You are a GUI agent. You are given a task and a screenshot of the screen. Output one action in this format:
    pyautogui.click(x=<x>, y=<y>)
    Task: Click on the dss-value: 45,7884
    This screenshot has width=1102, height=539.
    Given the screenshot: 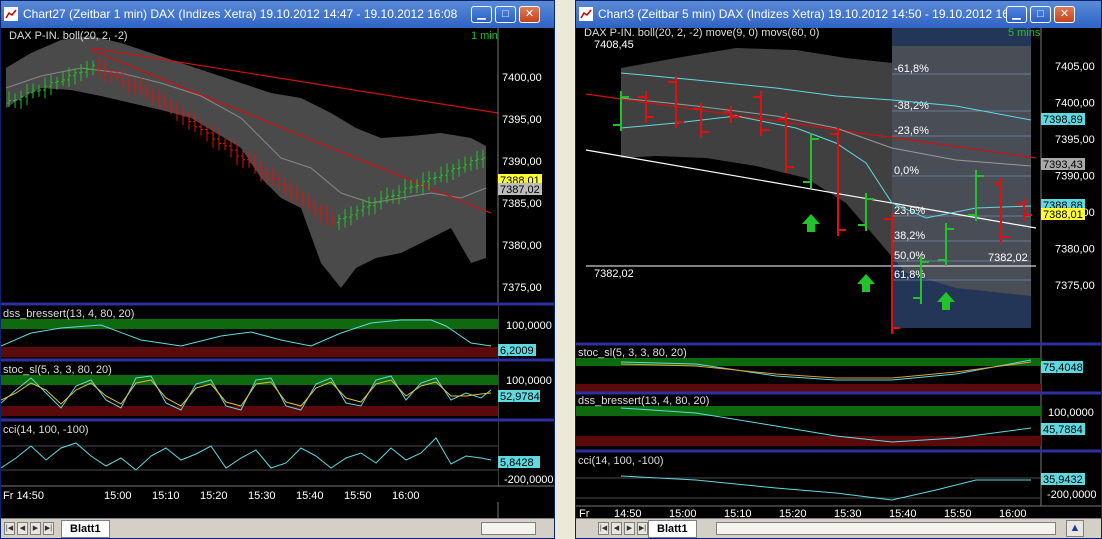 What is the action you would take?
    pyautogui.click(x=1063, y=430)
    